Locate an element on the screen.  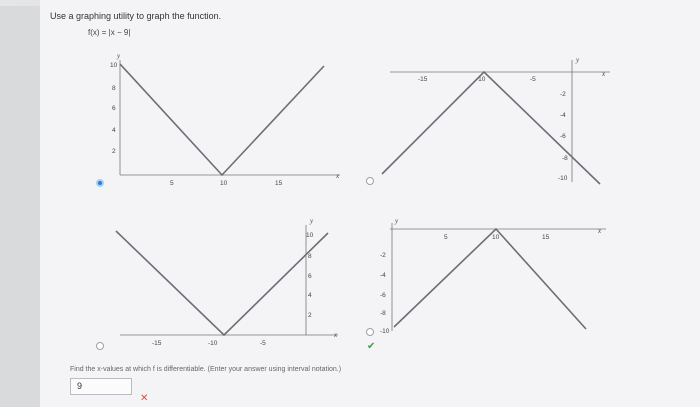
graph-option-4: y x 5 10 15 -2 -4 -6 -8 -10 is located at coordinates (493, 276).